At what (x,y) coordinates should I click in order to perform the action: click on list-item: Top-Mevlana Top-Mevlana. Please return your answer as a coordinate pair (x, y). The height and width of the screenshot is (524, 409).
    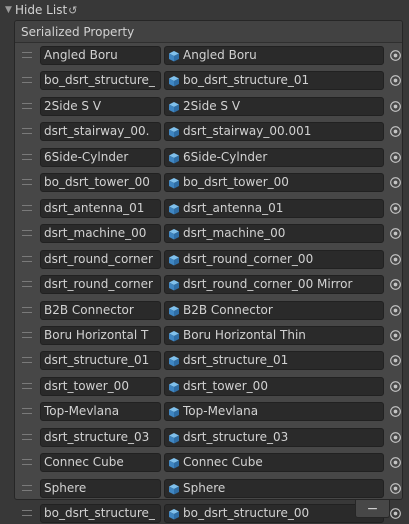
    Looking at the image, I should click on (208, 411).